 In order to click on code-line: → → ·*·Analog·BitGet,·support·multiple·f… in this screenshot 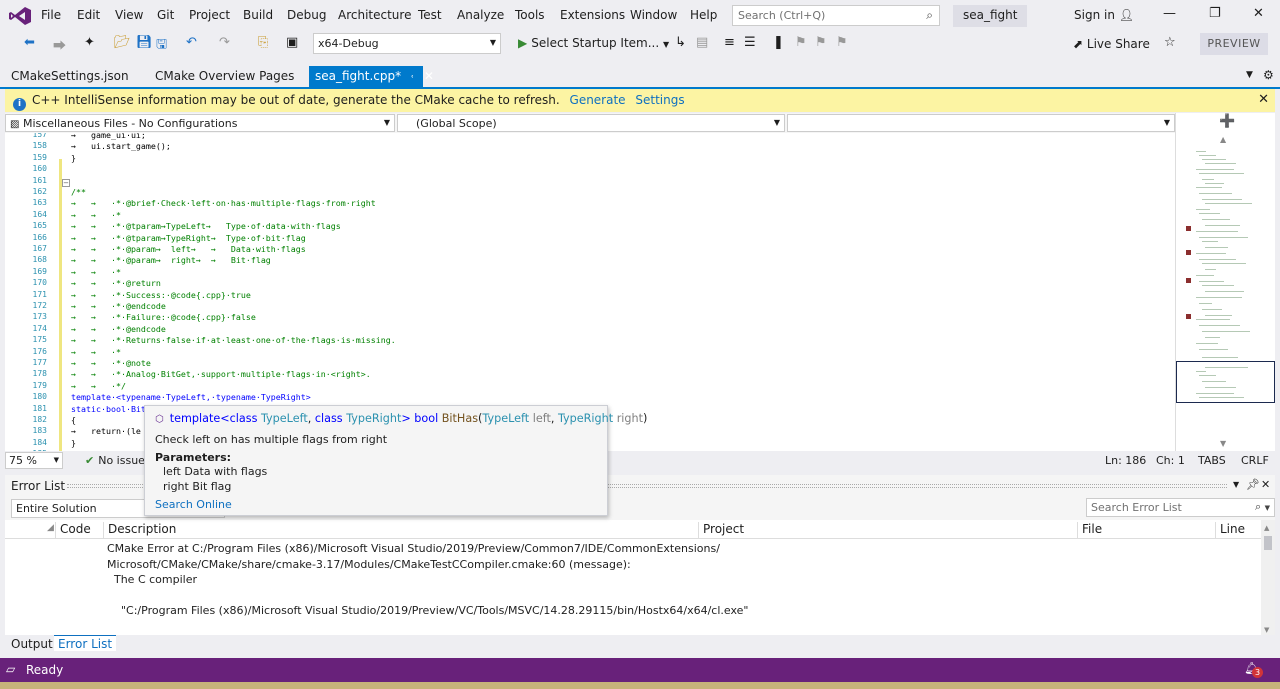, I will do `click(221, 375)`.